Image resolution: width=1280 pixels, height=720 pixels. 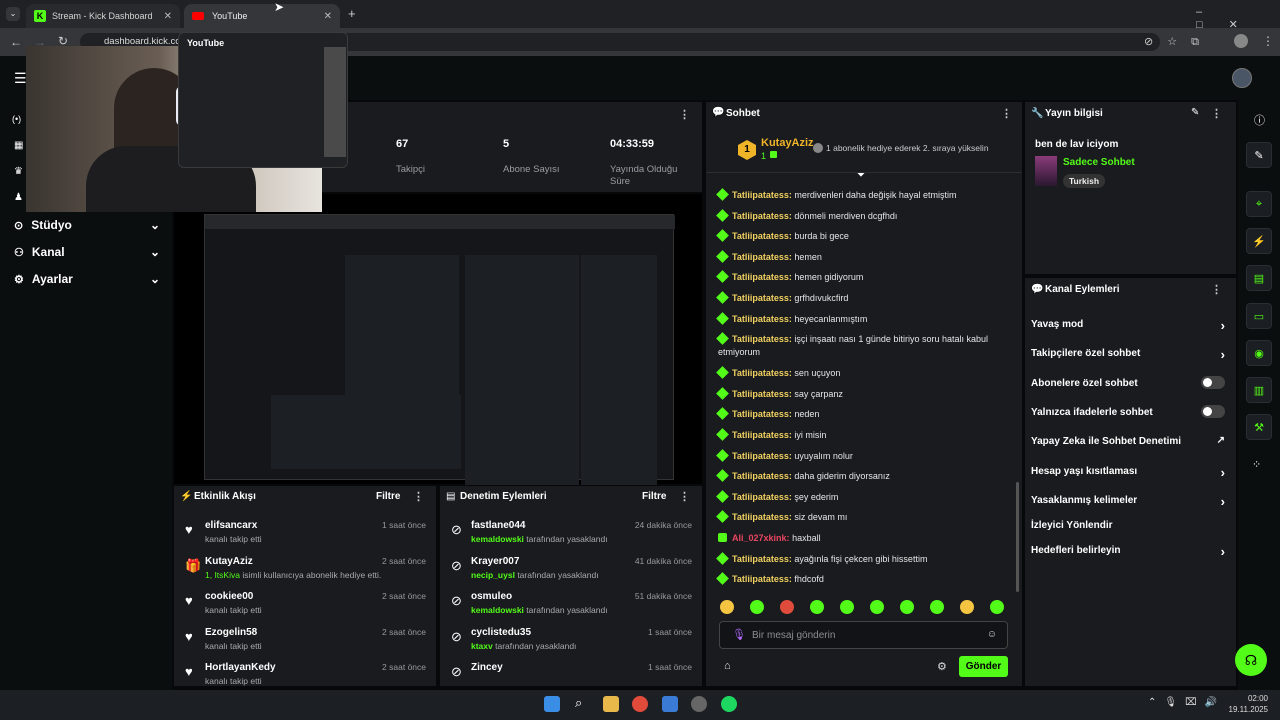 What do you see at coordinates (16, 42) in the screenshot?
I see `back-icon: ←` at bounding box center [16, 42].